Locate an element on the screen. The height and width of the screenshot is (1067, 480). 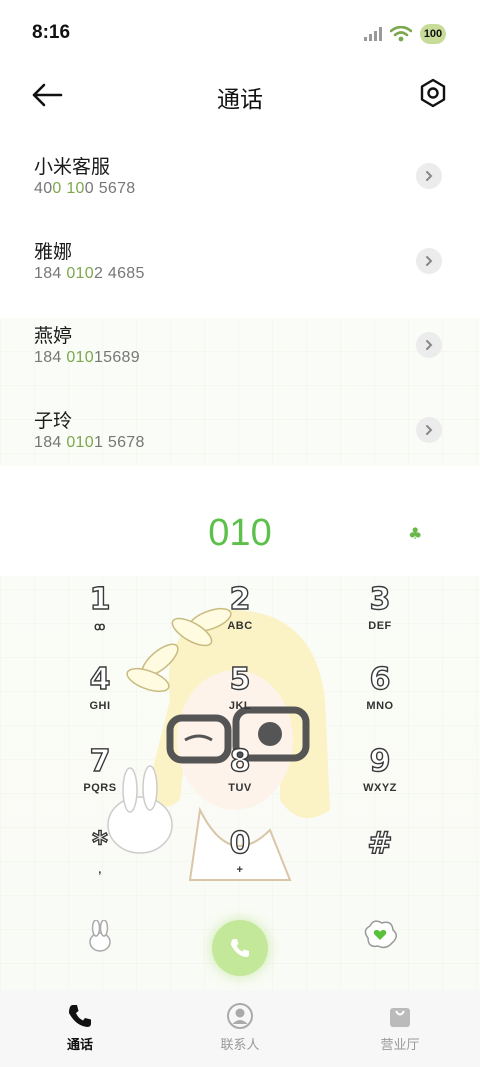
heart-cloud-icon is located at coordinates (380, 934).